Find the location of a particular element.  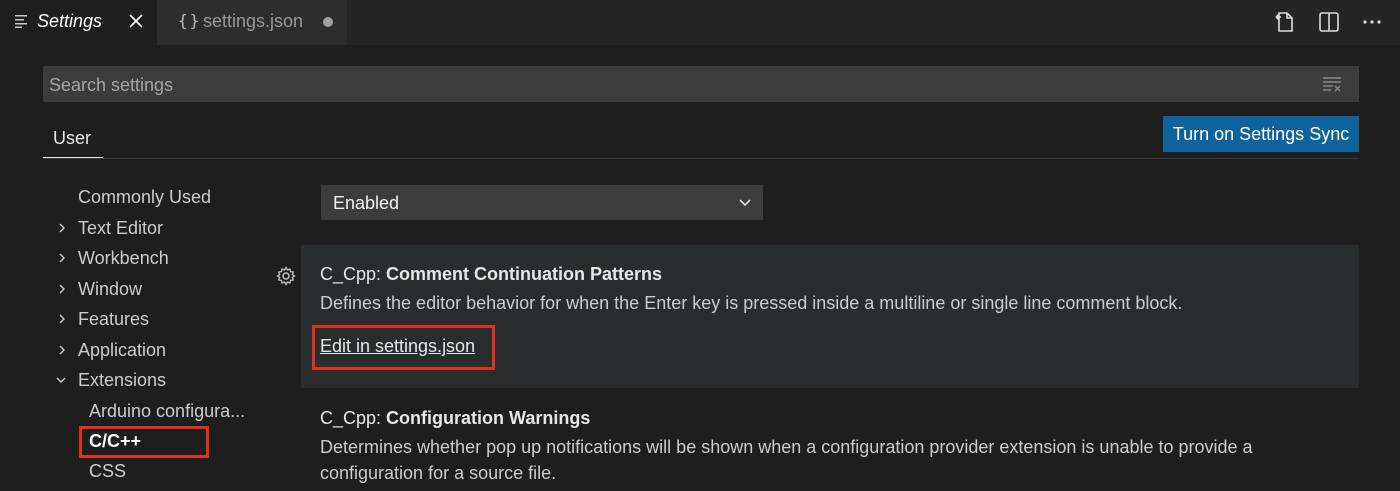

tab-settings-json: {} settings.json is located at coordinates (252, 22).